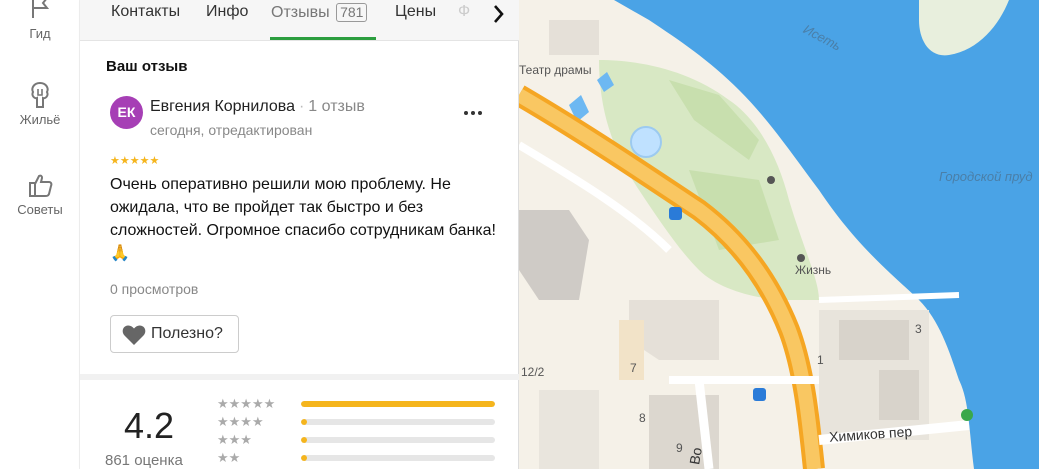 Image resolution: width=1039 pixels, height=469 pixels. Describe the element at coordinates (126, 112) in the screenshot. I see `avatar: ЕК` at that location.